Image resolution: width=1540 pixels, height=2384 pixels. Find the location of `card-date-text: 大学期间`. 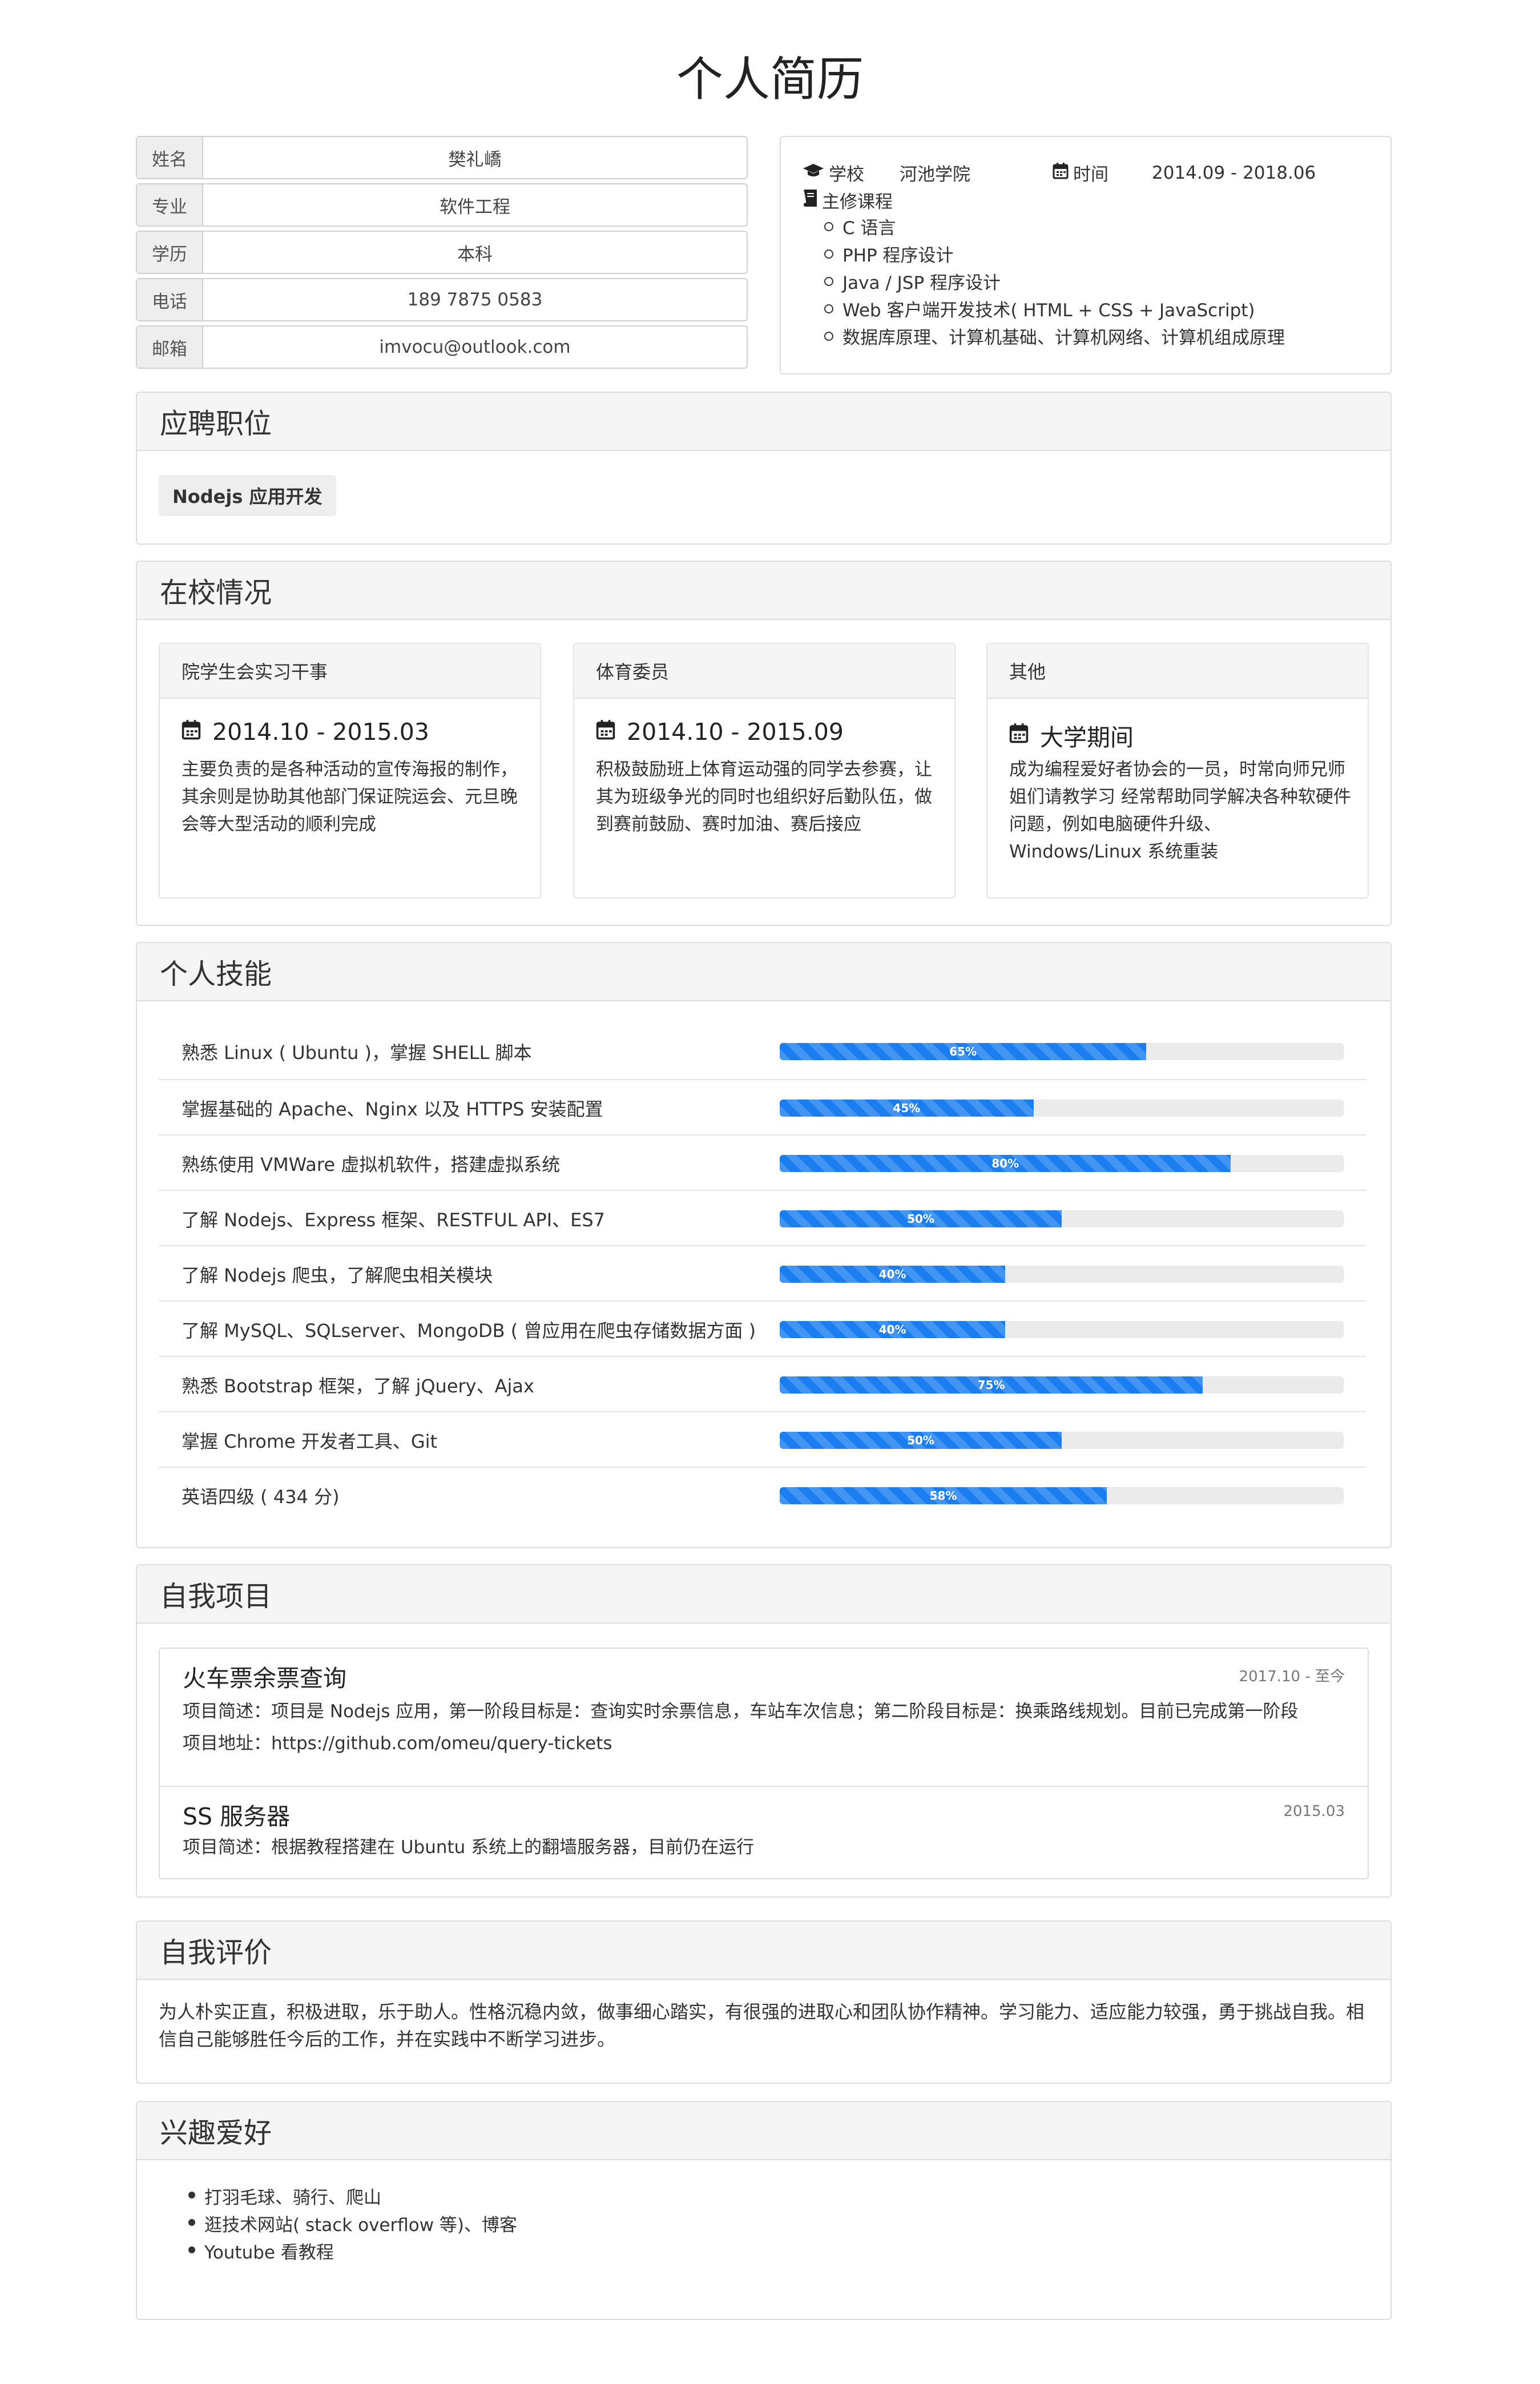

card-date-text: 大学期间 is located at coordinates (1087, 738).